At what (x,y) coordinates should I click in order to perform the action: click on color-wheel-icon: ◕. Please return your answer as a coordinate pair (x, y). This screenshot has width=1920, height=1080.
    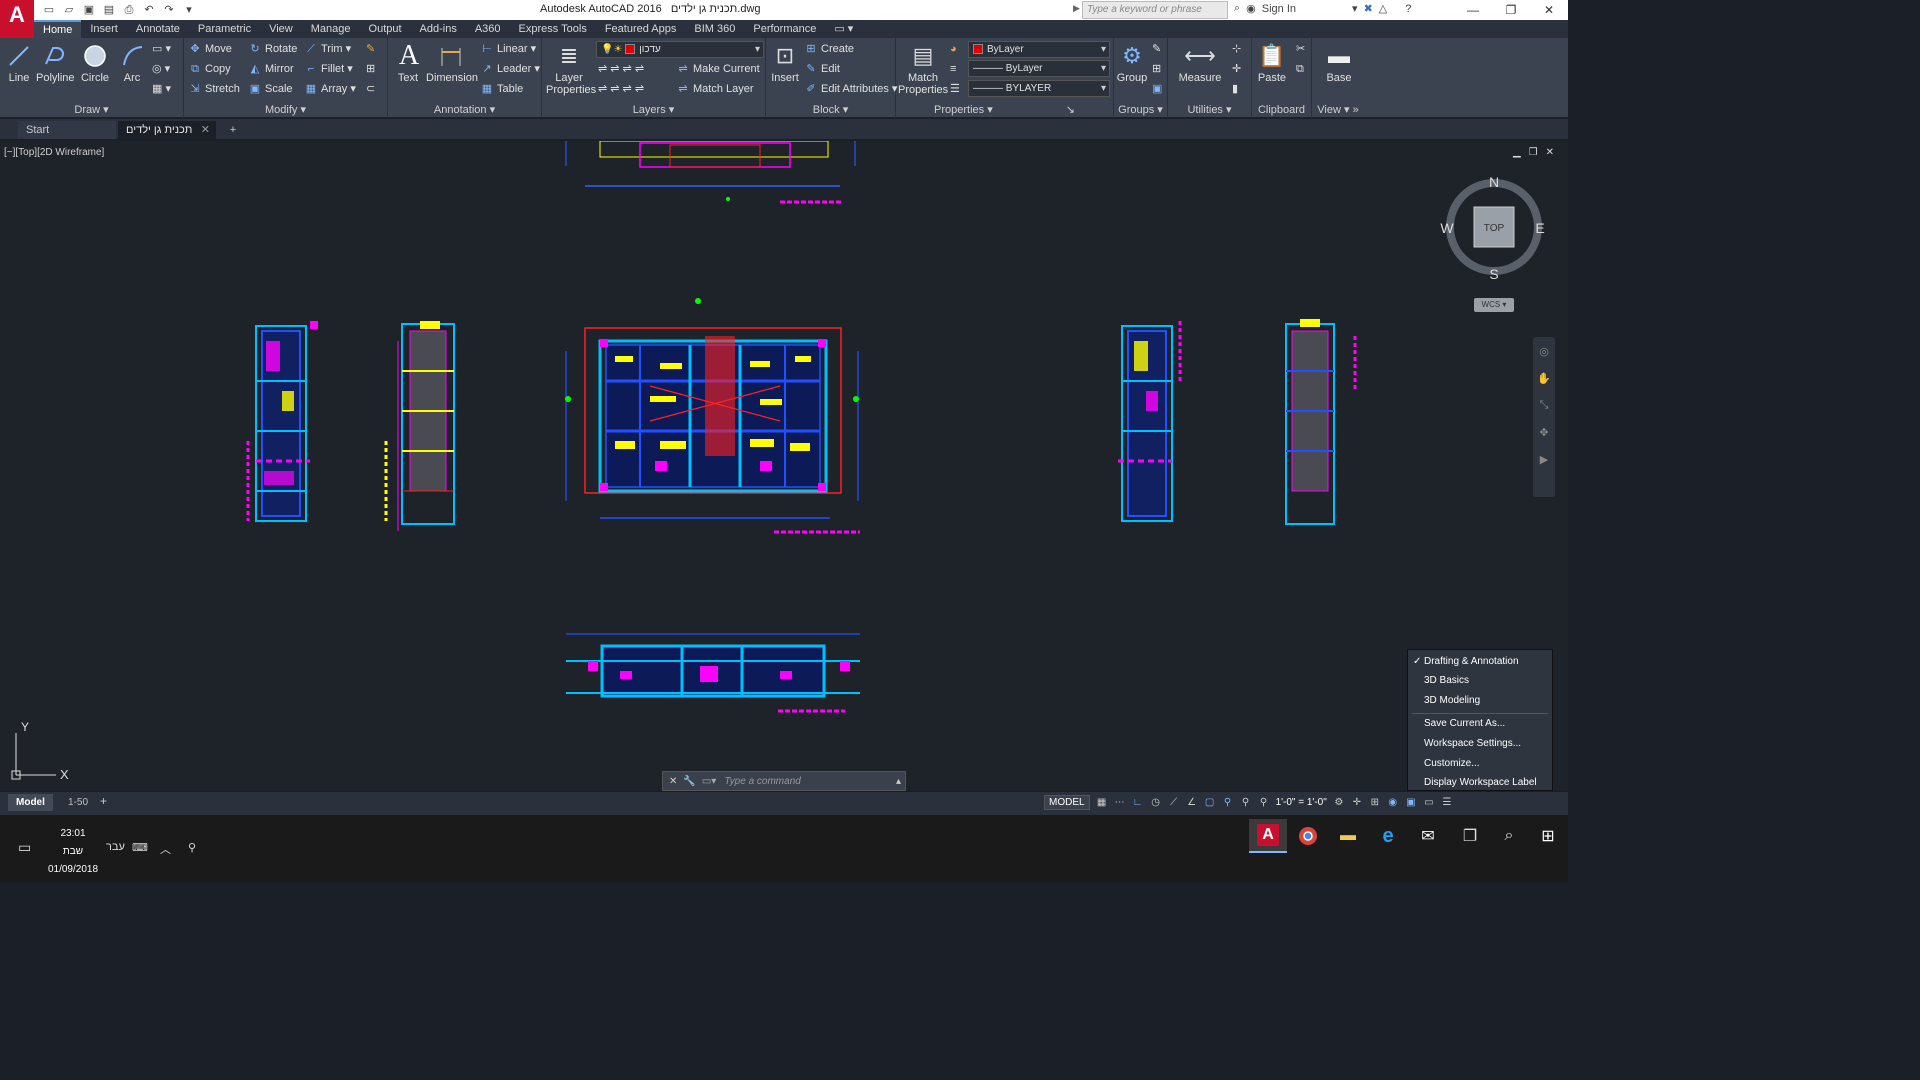
    Looking at the image, I should click on (953, 49).